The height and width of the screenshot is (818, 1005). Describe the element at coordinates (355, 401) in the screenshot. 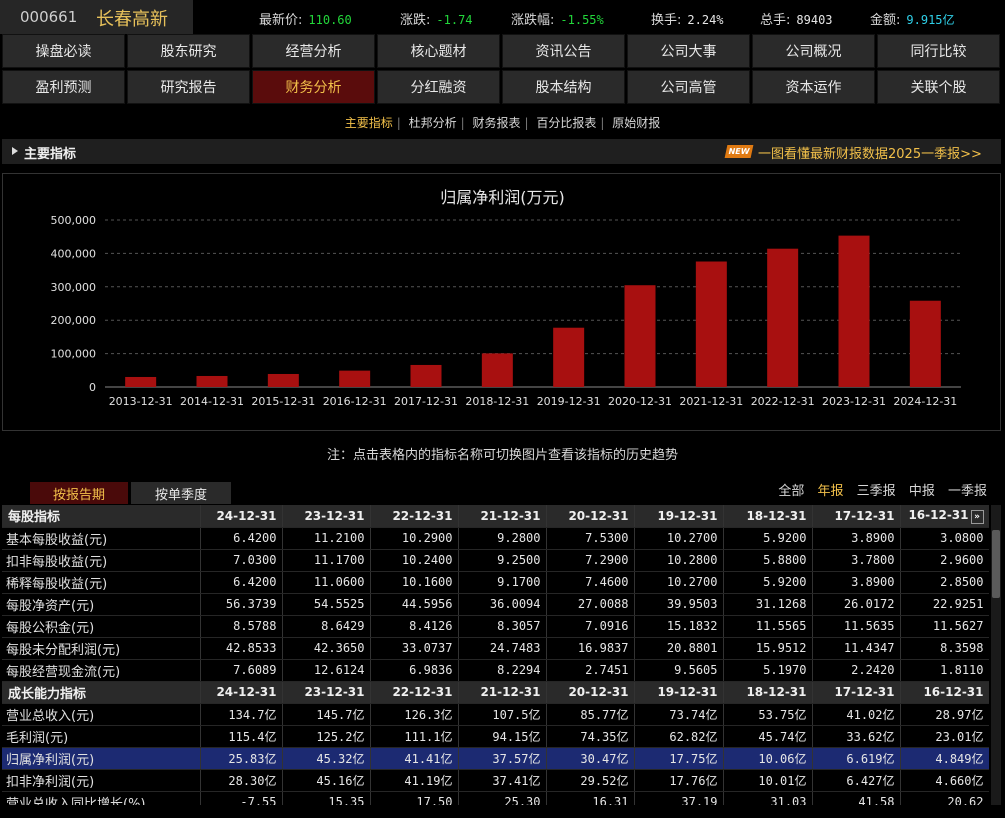

I see `x-tick-label: 2016-12-31` at that location.